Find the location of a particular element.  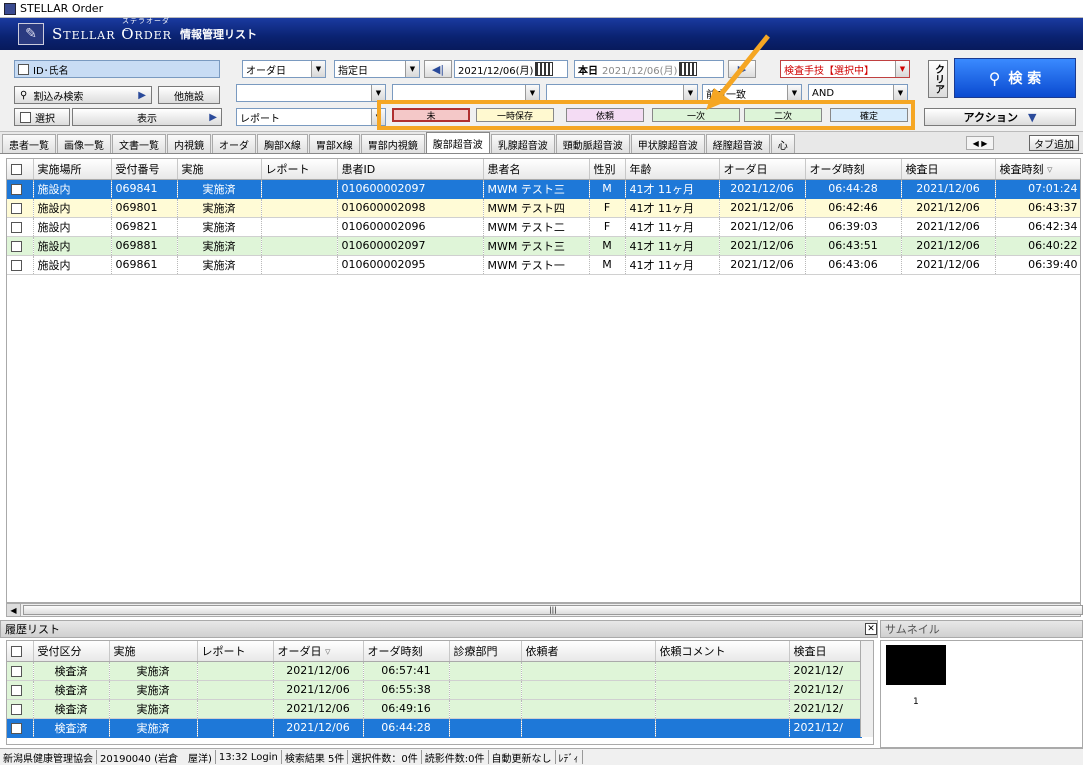

tab-2: 文書一覧 is located at coordinates (139, 143).